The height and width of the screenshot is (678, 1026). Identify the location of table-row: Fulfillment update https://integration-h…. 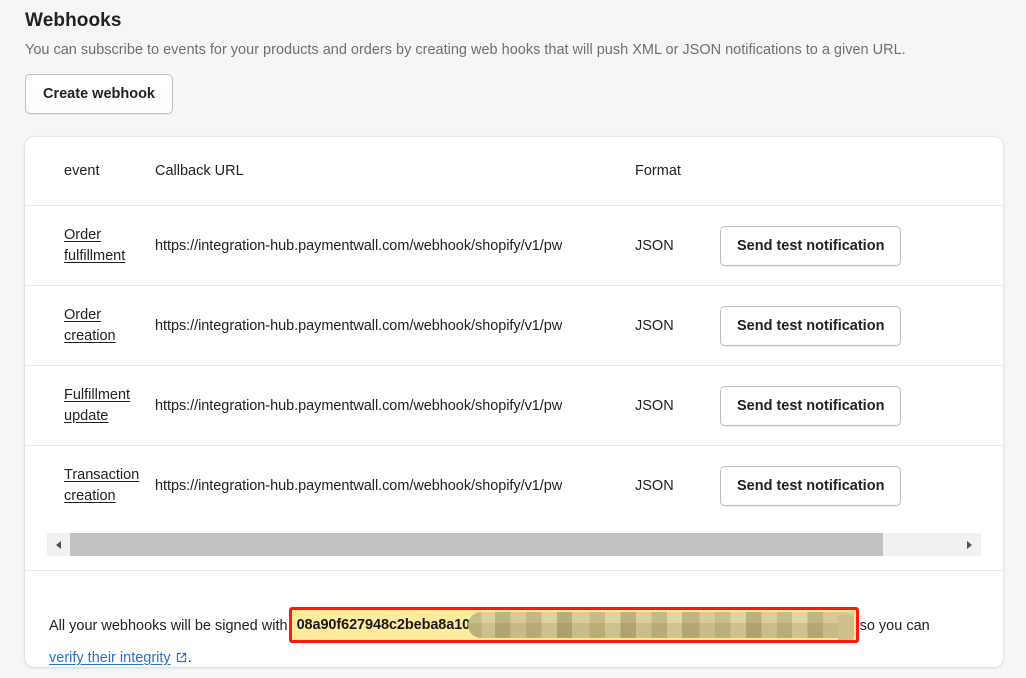
(514, 405).